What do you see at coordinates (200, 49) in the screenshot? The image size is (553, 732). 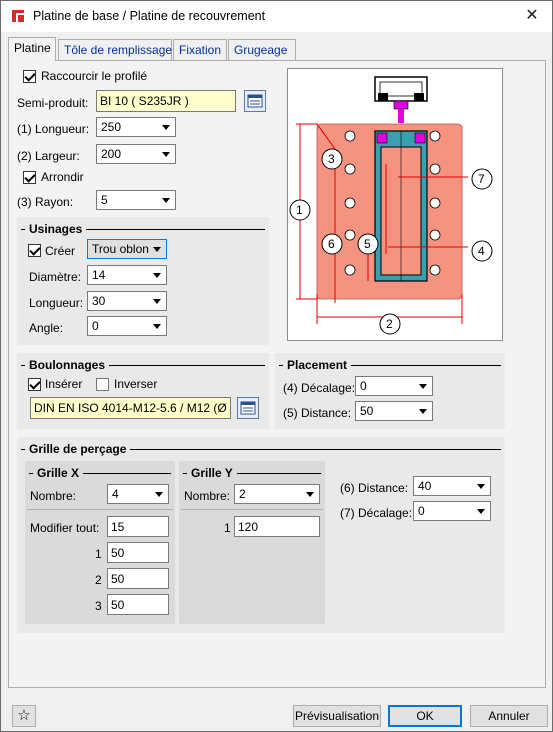 I see `tab-fixation: Fixation` at bounding box center [200, 49].